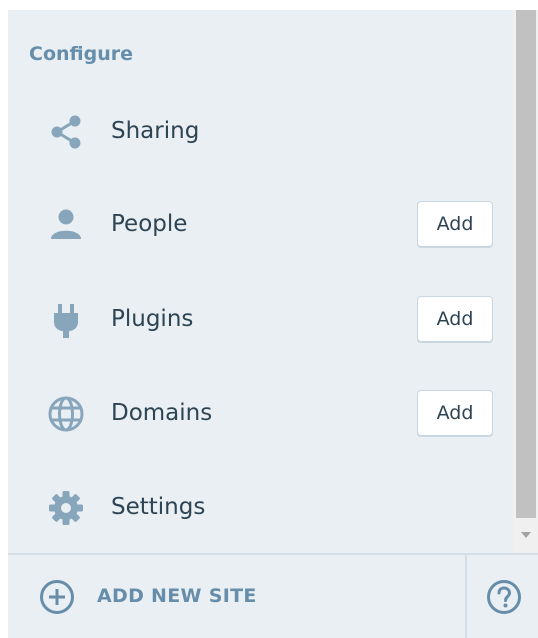 The image size is (538, 638). Describe the element at coordinates (526, 535) in the screenshot. I see `scroll-down-arrow-icon` at that location.